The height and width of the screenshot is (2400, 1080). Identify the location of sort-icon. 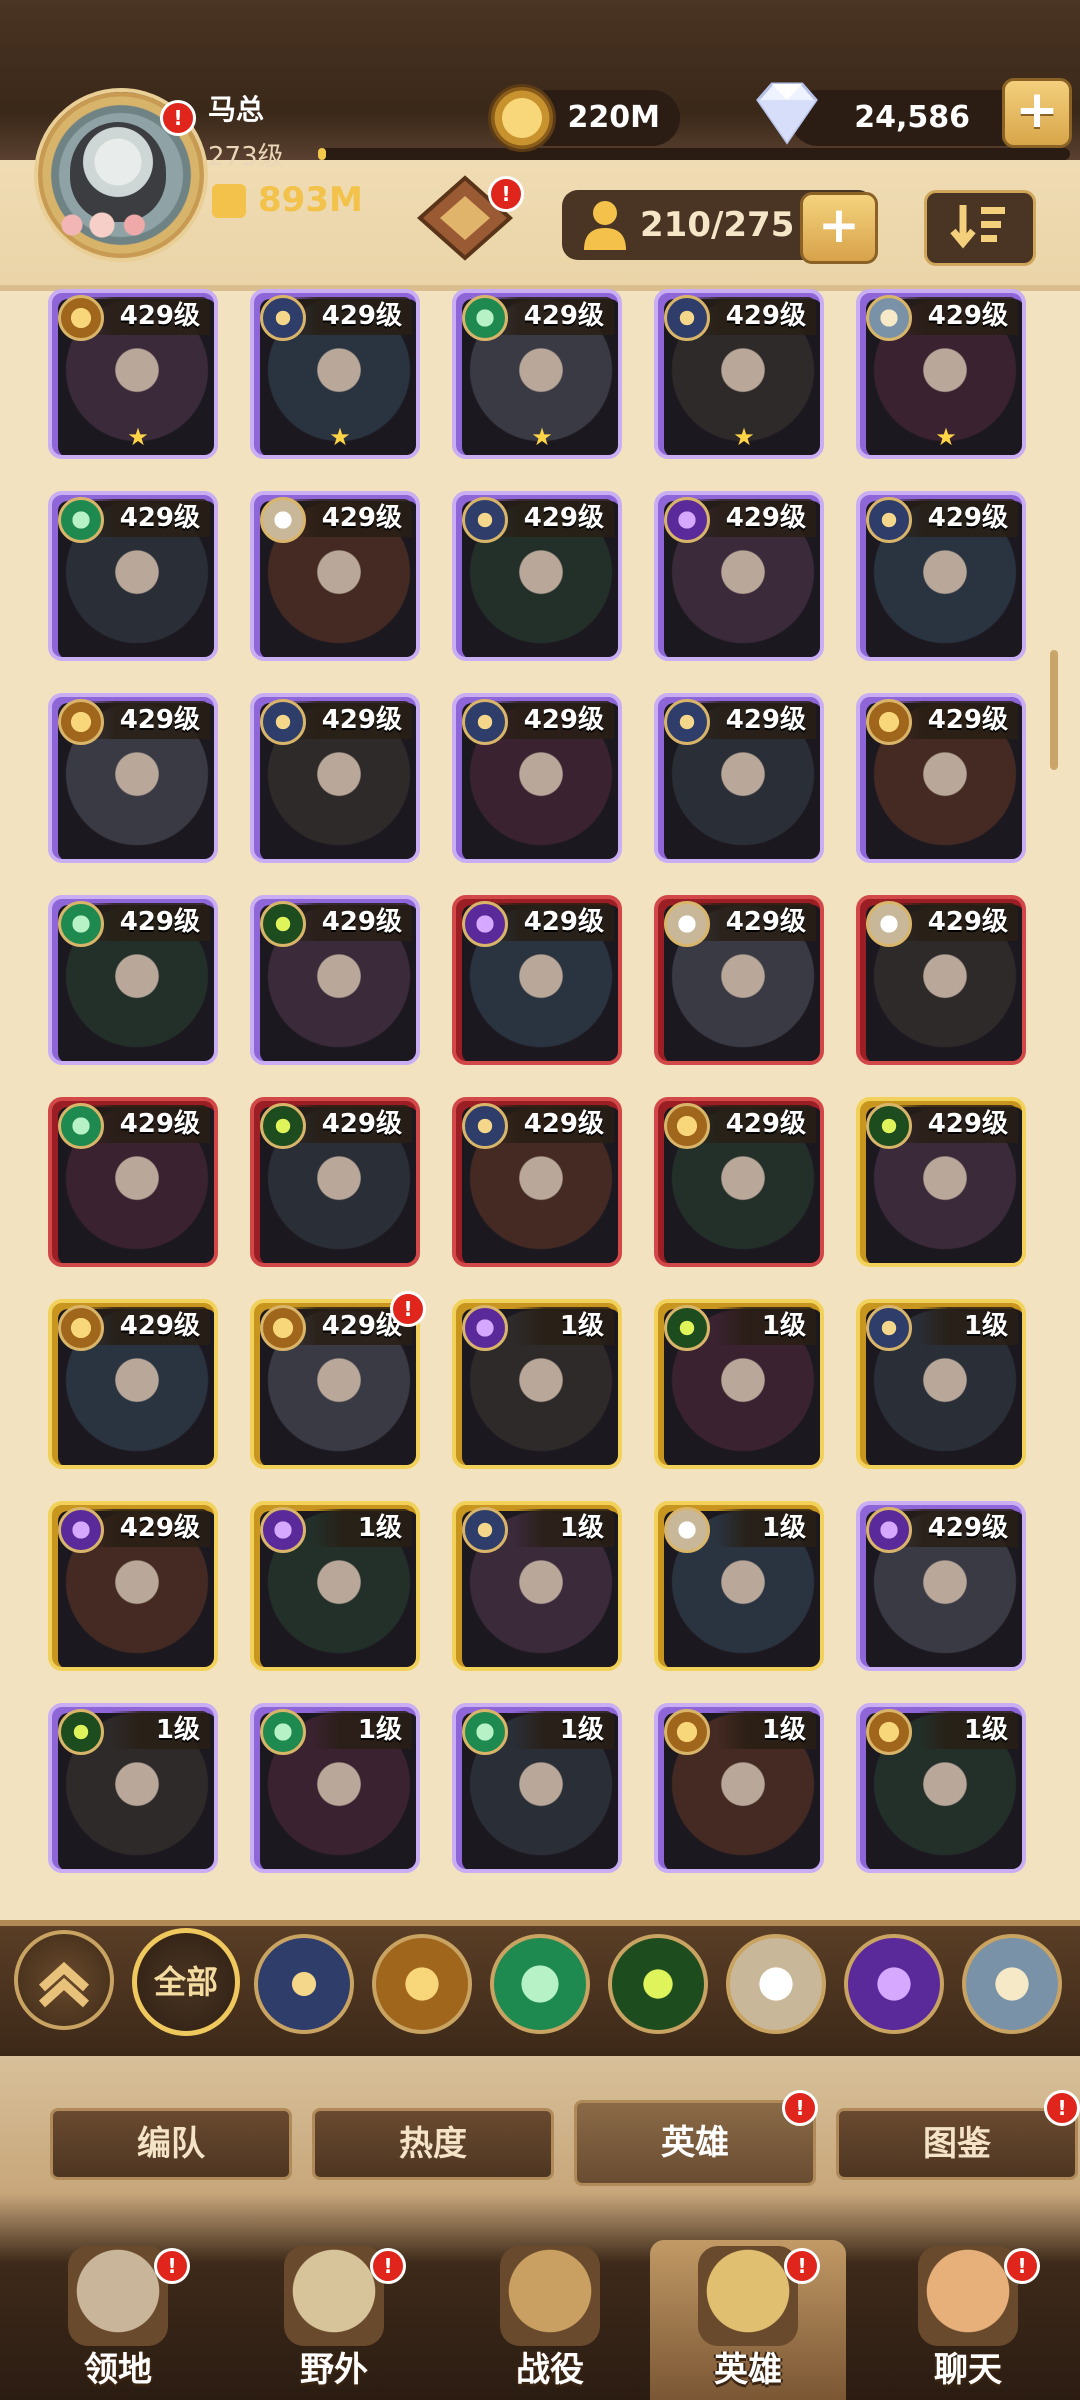
(977, 227).